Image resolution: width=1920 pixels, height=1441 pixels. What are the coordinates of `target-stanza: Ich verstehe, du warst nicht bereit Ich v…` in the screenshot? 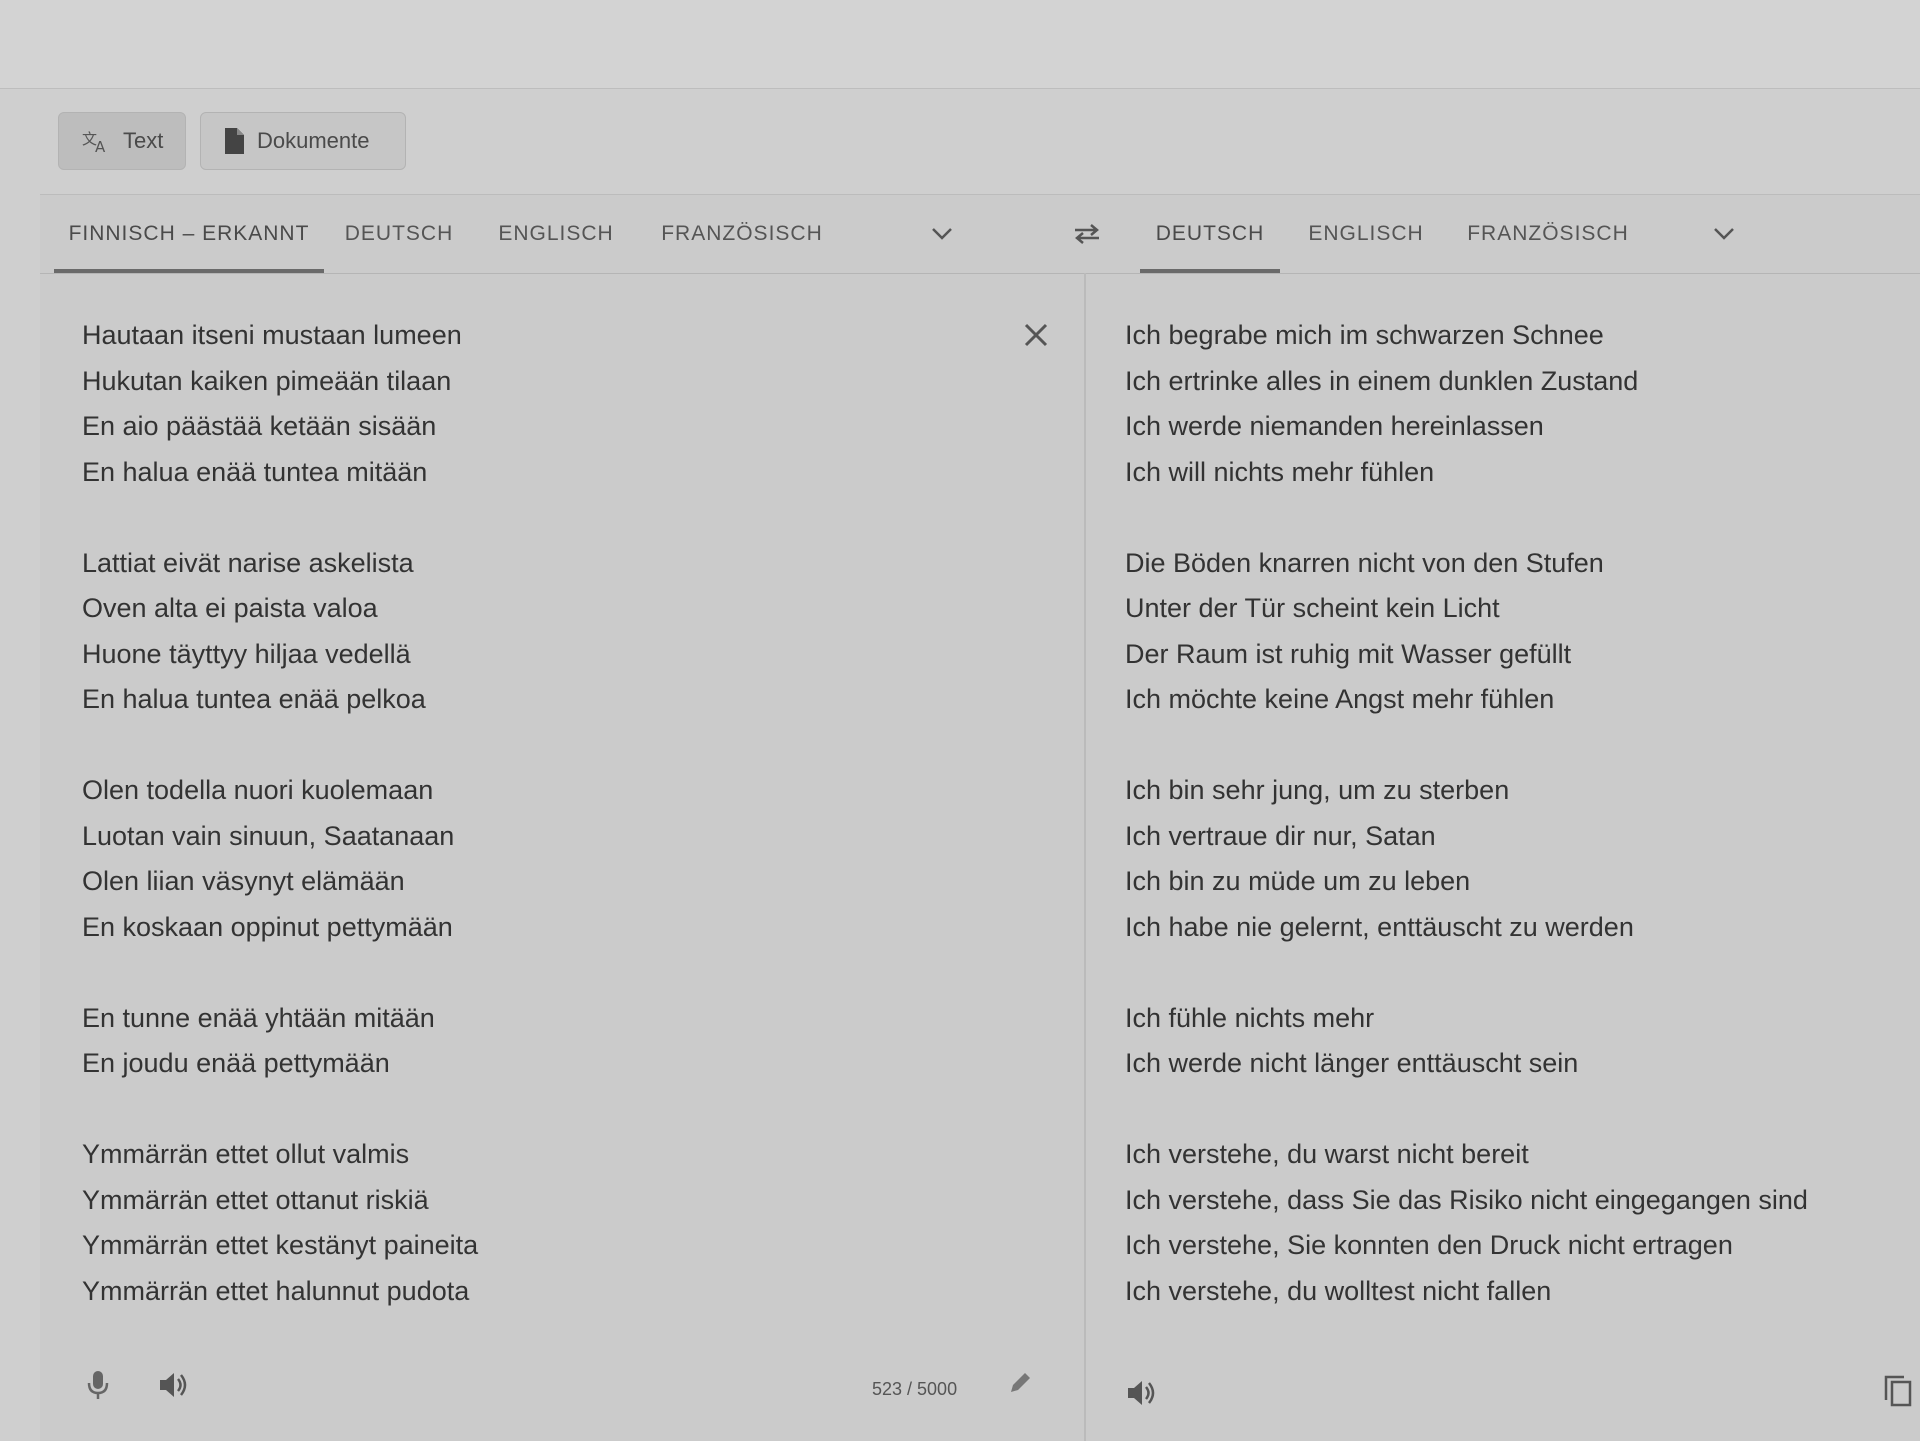 It's located at (1466, 1223).